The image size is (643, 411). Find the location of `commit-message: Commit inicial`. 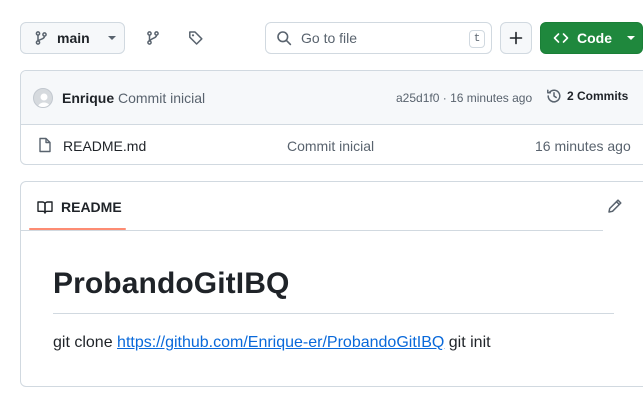

commit-message: Commit inicial is located at coordinates (161, 98).